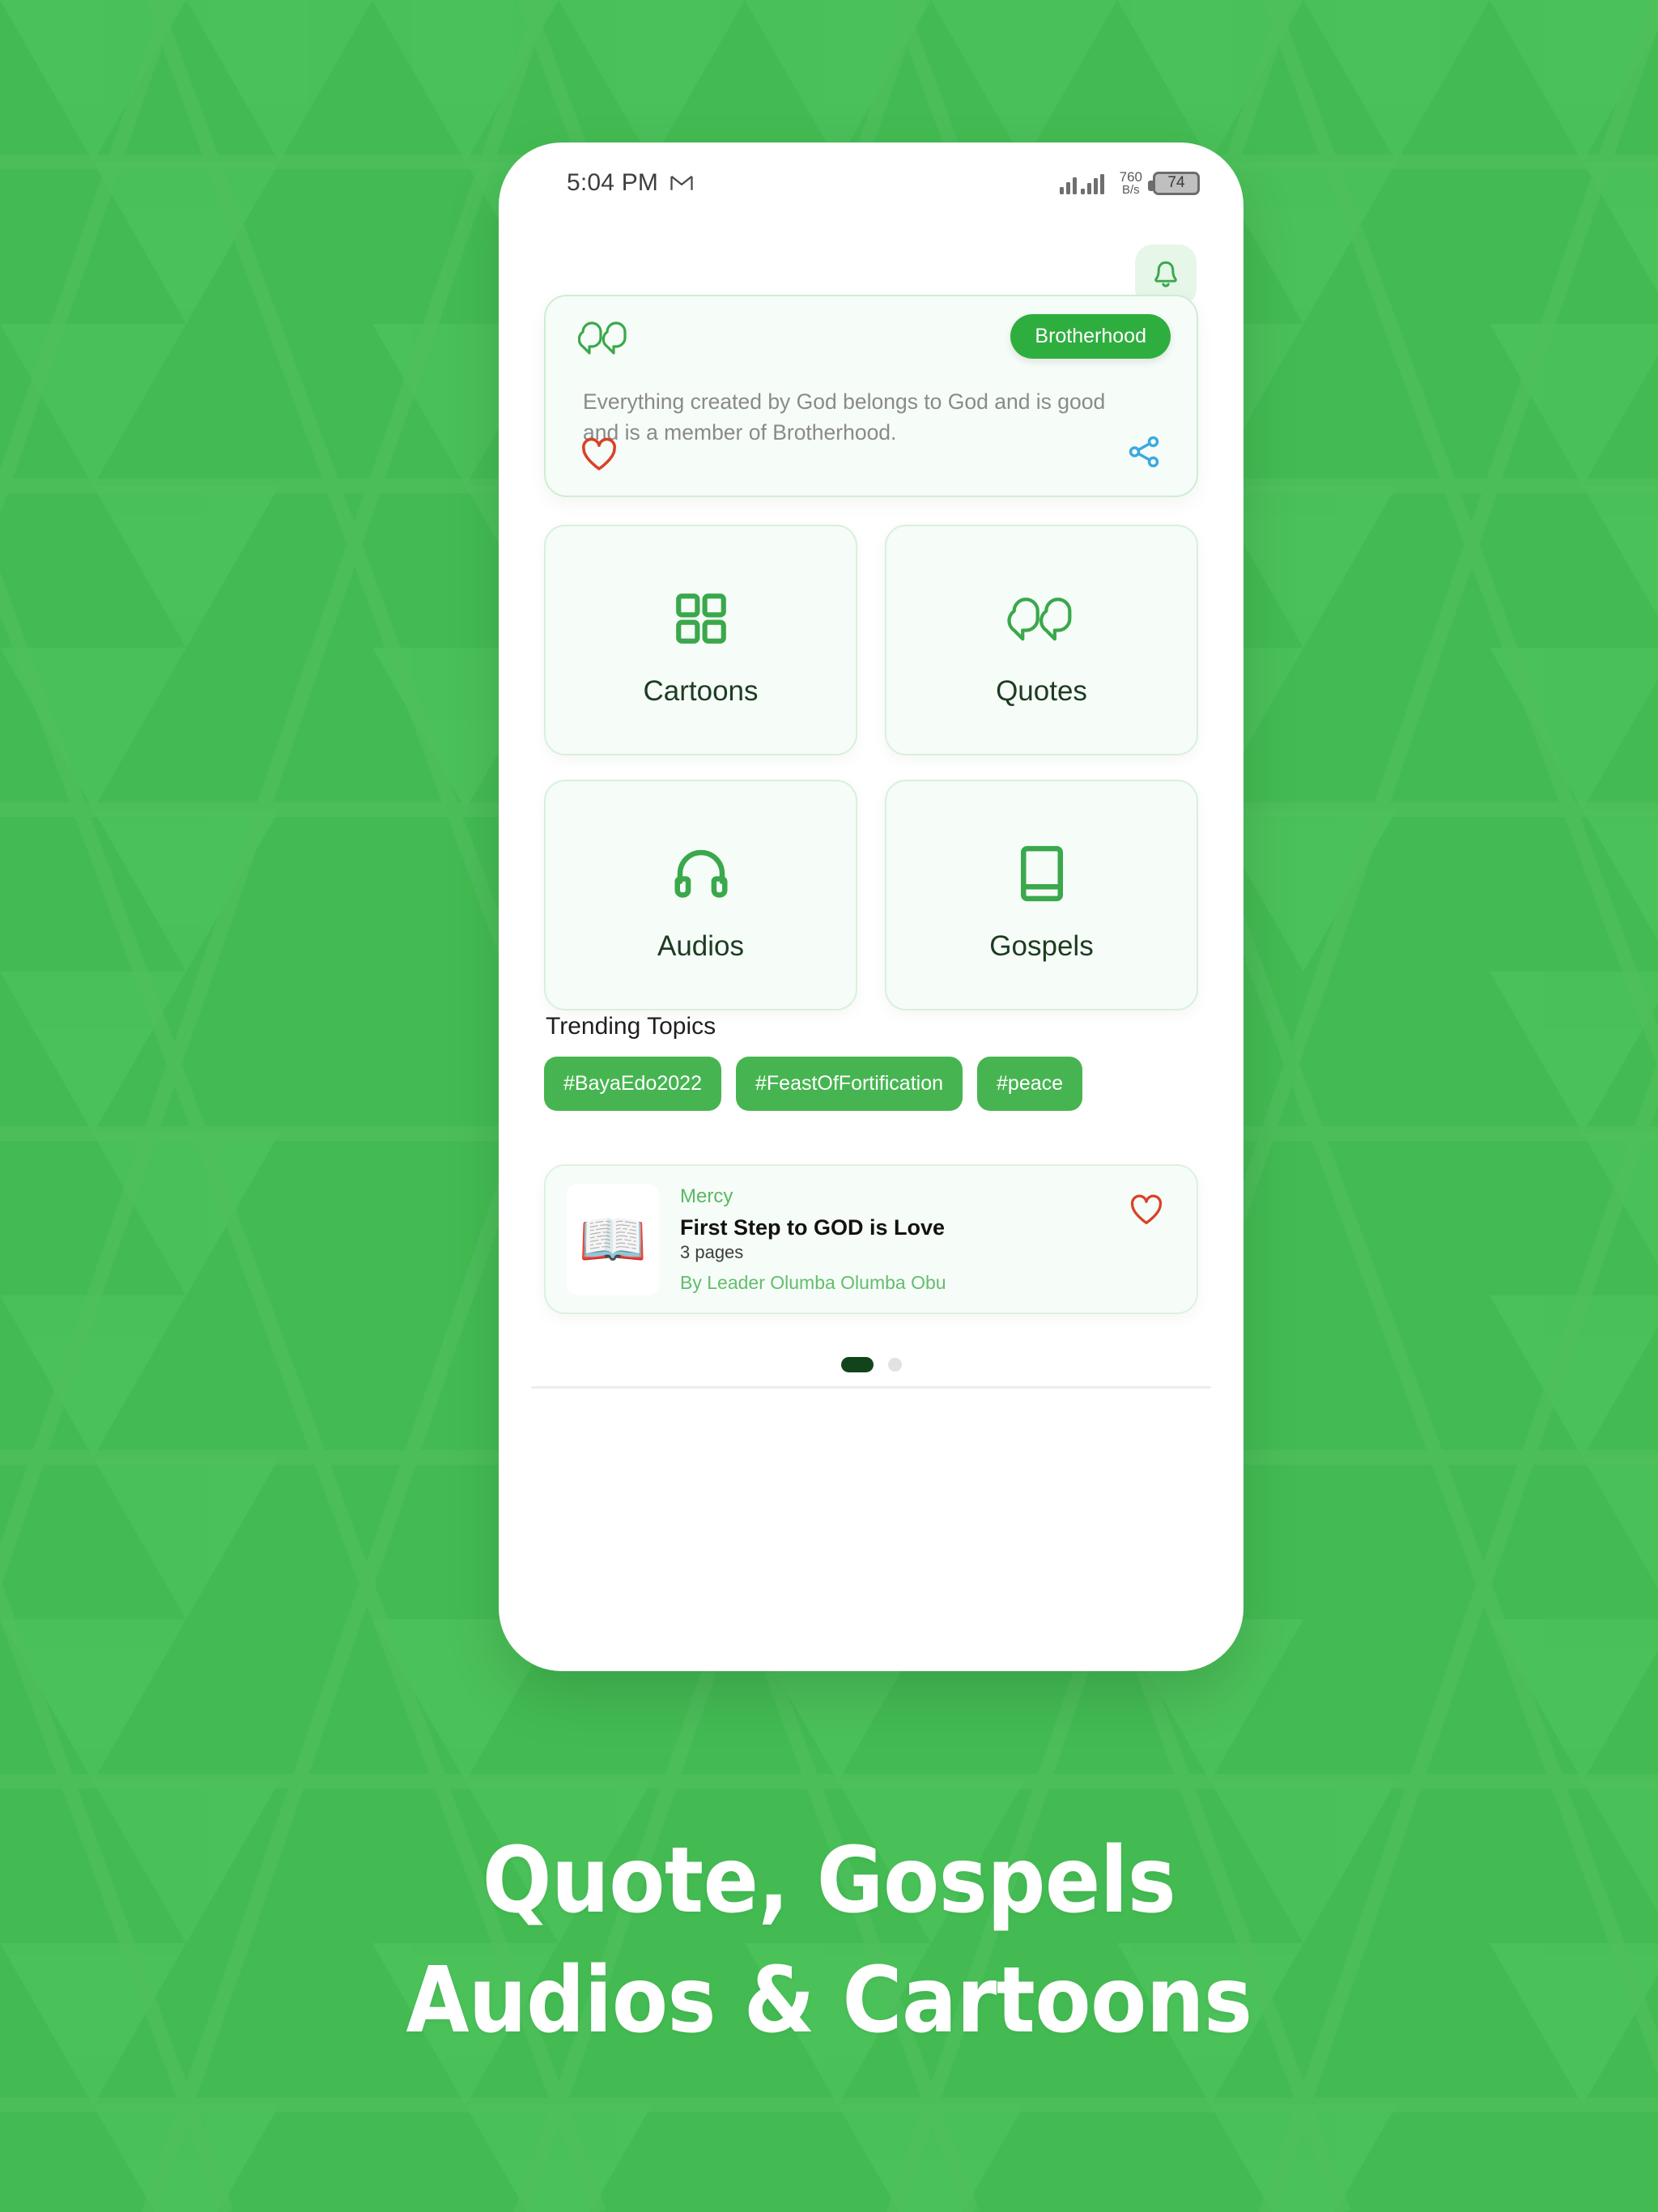  Describe the element at coordinates (894, 1365) in the screenshot. I see `page-dot` at that location.